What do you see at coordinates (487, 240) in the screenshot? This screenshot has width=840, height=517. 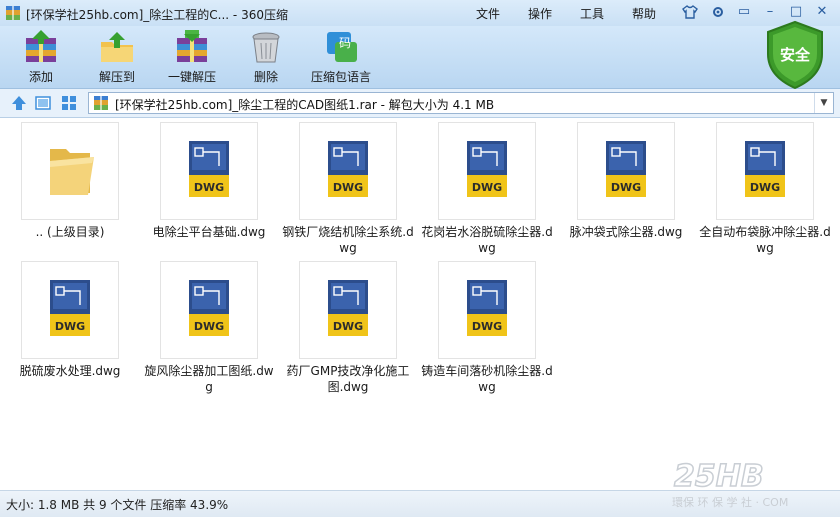 I see `file-name: 花岗岩水浴脱硫除尘器.dwg` at bounding box center [487, 240].